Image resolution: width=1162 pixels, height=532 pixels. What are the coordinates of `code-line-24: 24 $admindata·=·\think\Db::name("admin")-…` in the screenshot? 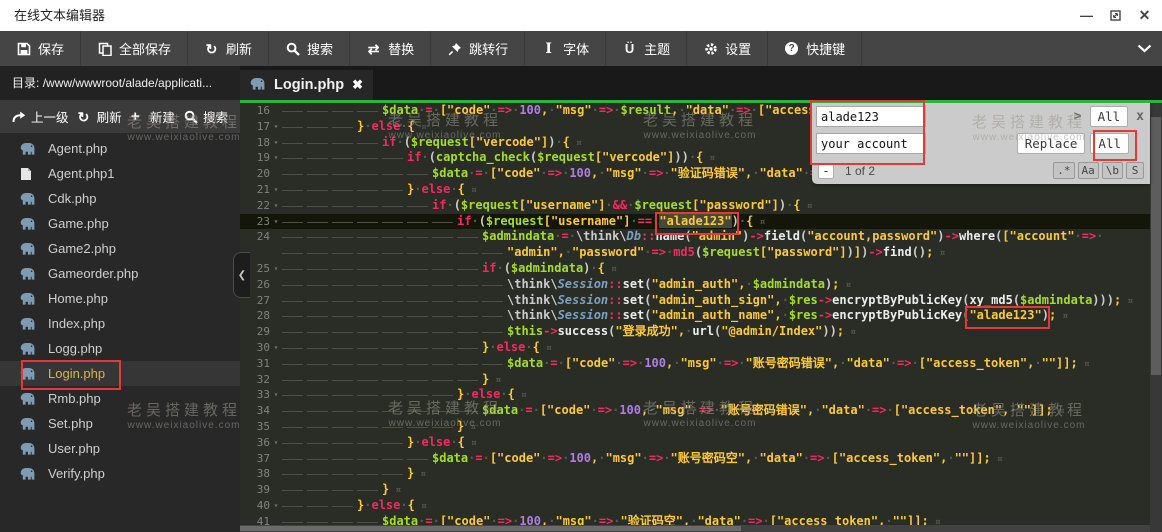 It's located at (701, 237).